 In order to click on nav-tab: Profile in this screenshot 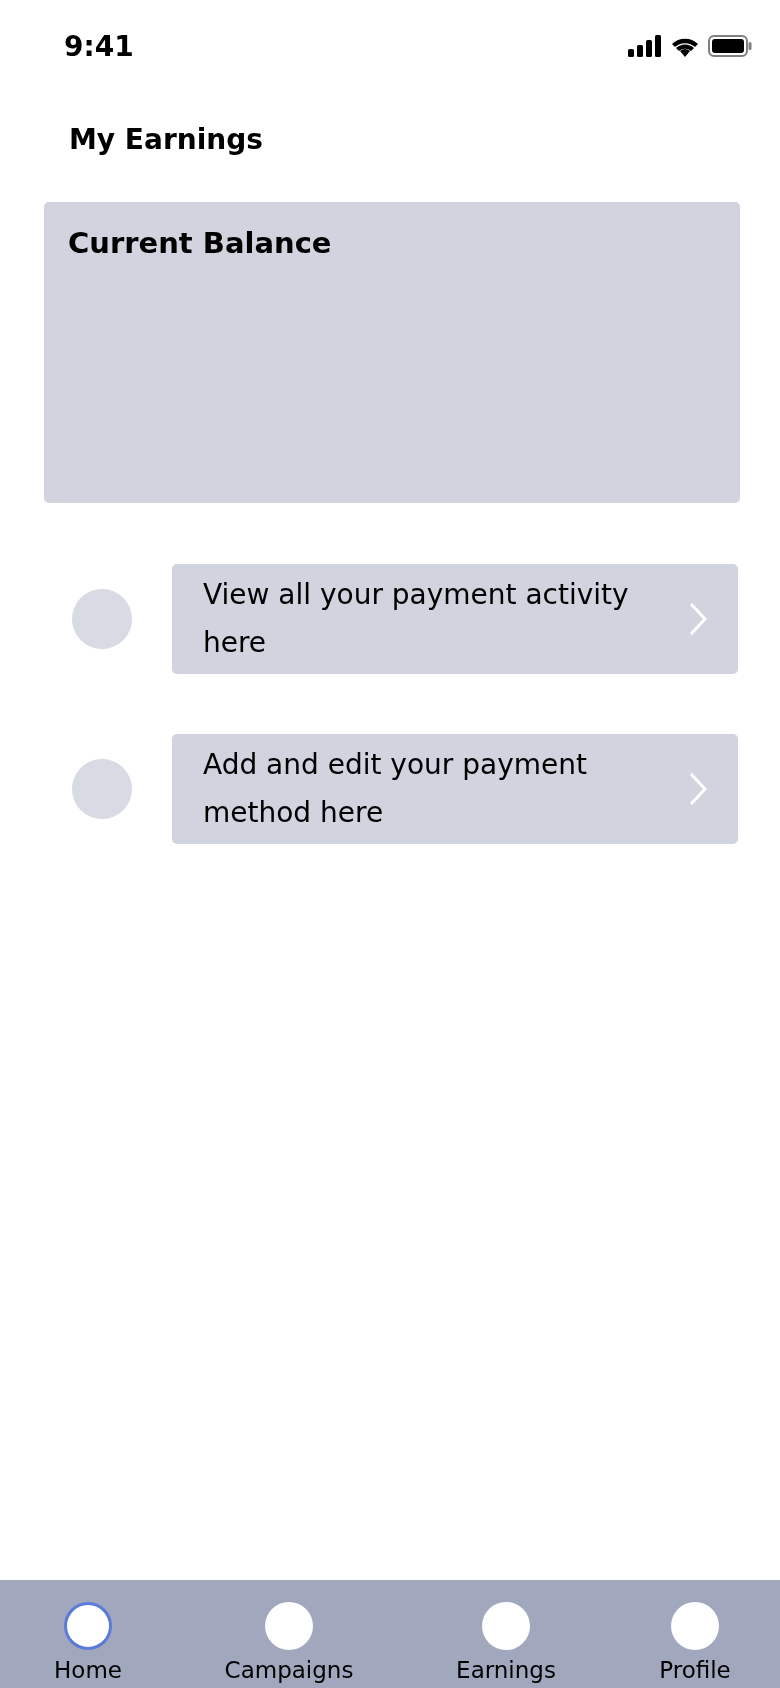, I will do `click(695, 1634)`.